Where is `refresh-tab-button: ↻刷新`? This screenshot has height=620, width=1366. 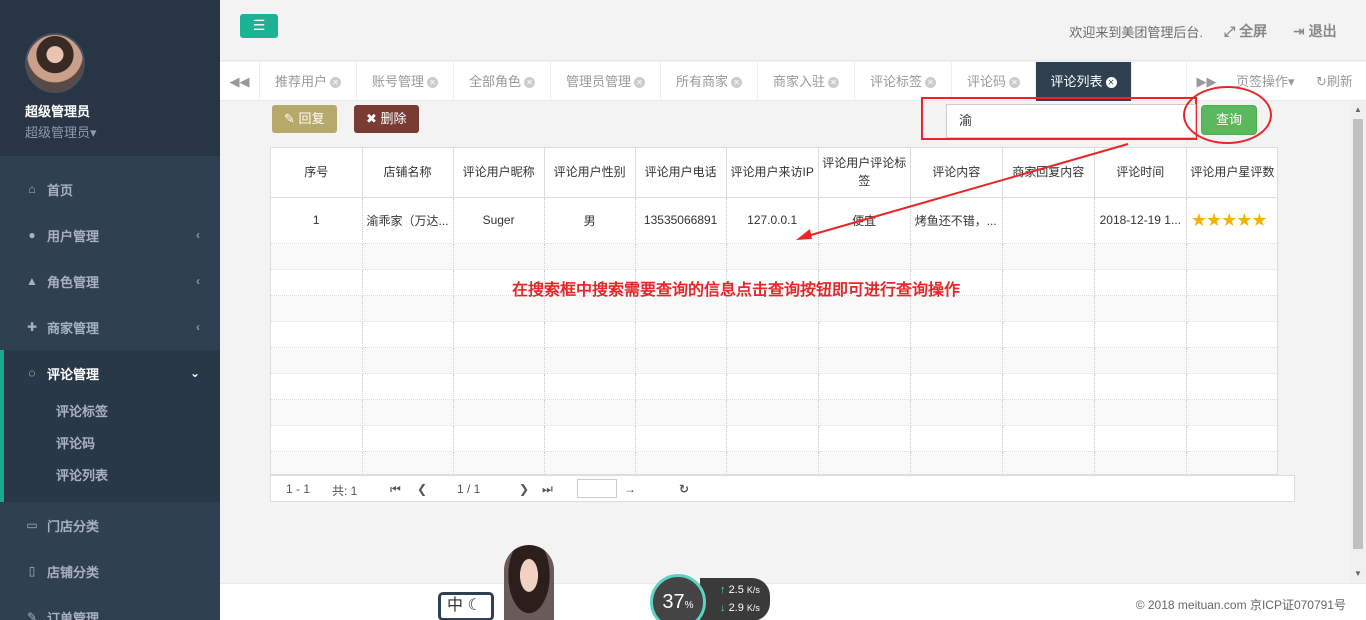 refresh-tab-button: ↻刷新 is located at coordinates (1334, 81).